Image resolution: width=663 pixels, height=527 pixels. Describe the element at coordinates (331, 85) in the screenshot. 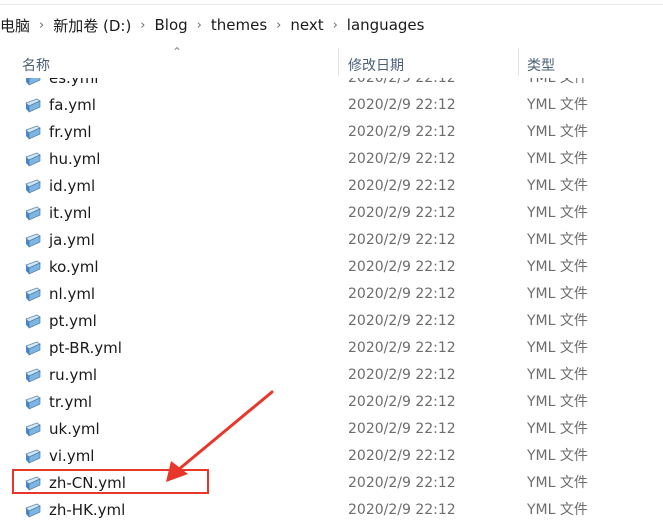

I see `file-row: es.yml 2020/2/9 22:12 YML 文件` at that location.